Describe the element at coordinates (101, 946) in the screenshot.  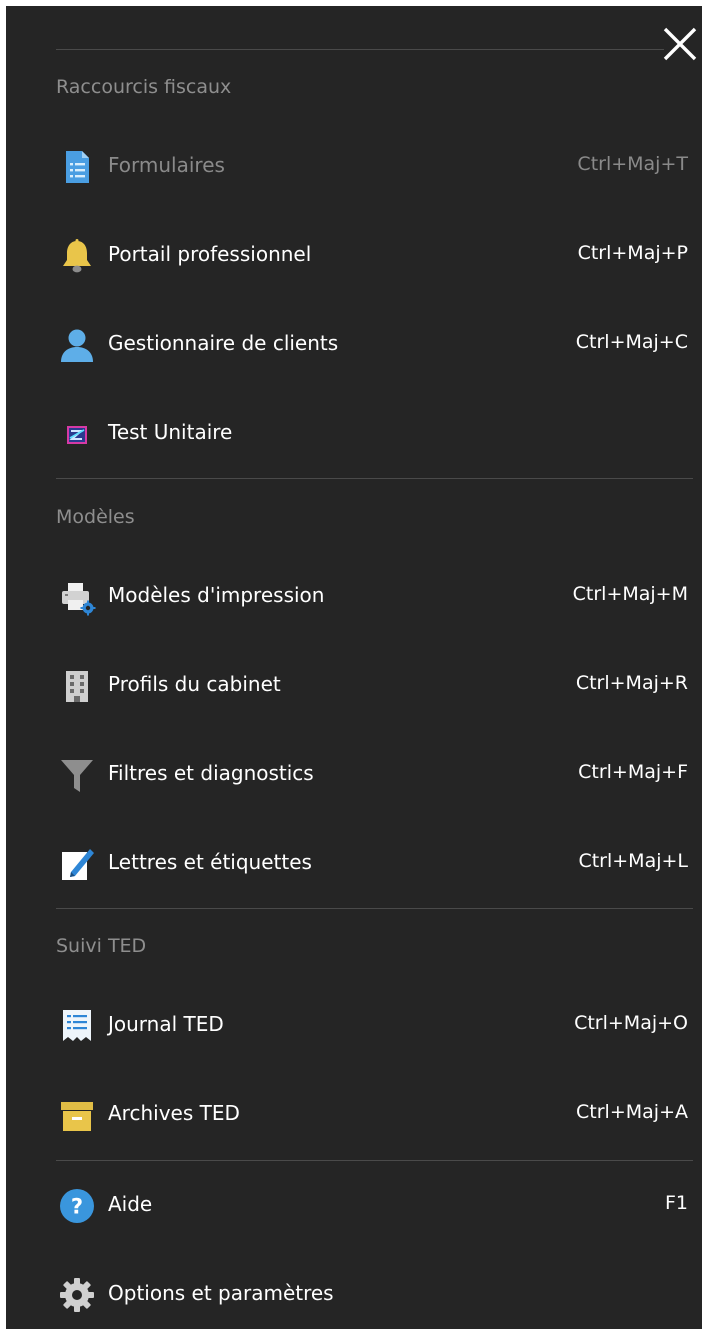
I see `section-title-efile: Suivi TED` at that location.